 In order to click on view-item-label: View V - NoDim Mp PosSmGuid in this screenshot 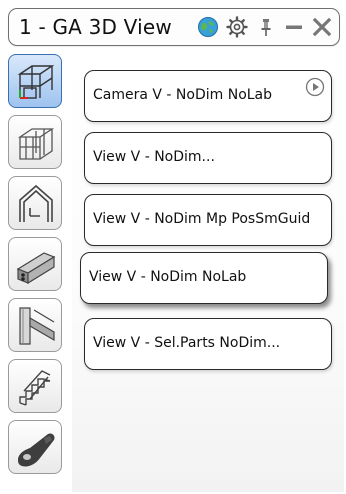, I will do `click(202, 219)`.